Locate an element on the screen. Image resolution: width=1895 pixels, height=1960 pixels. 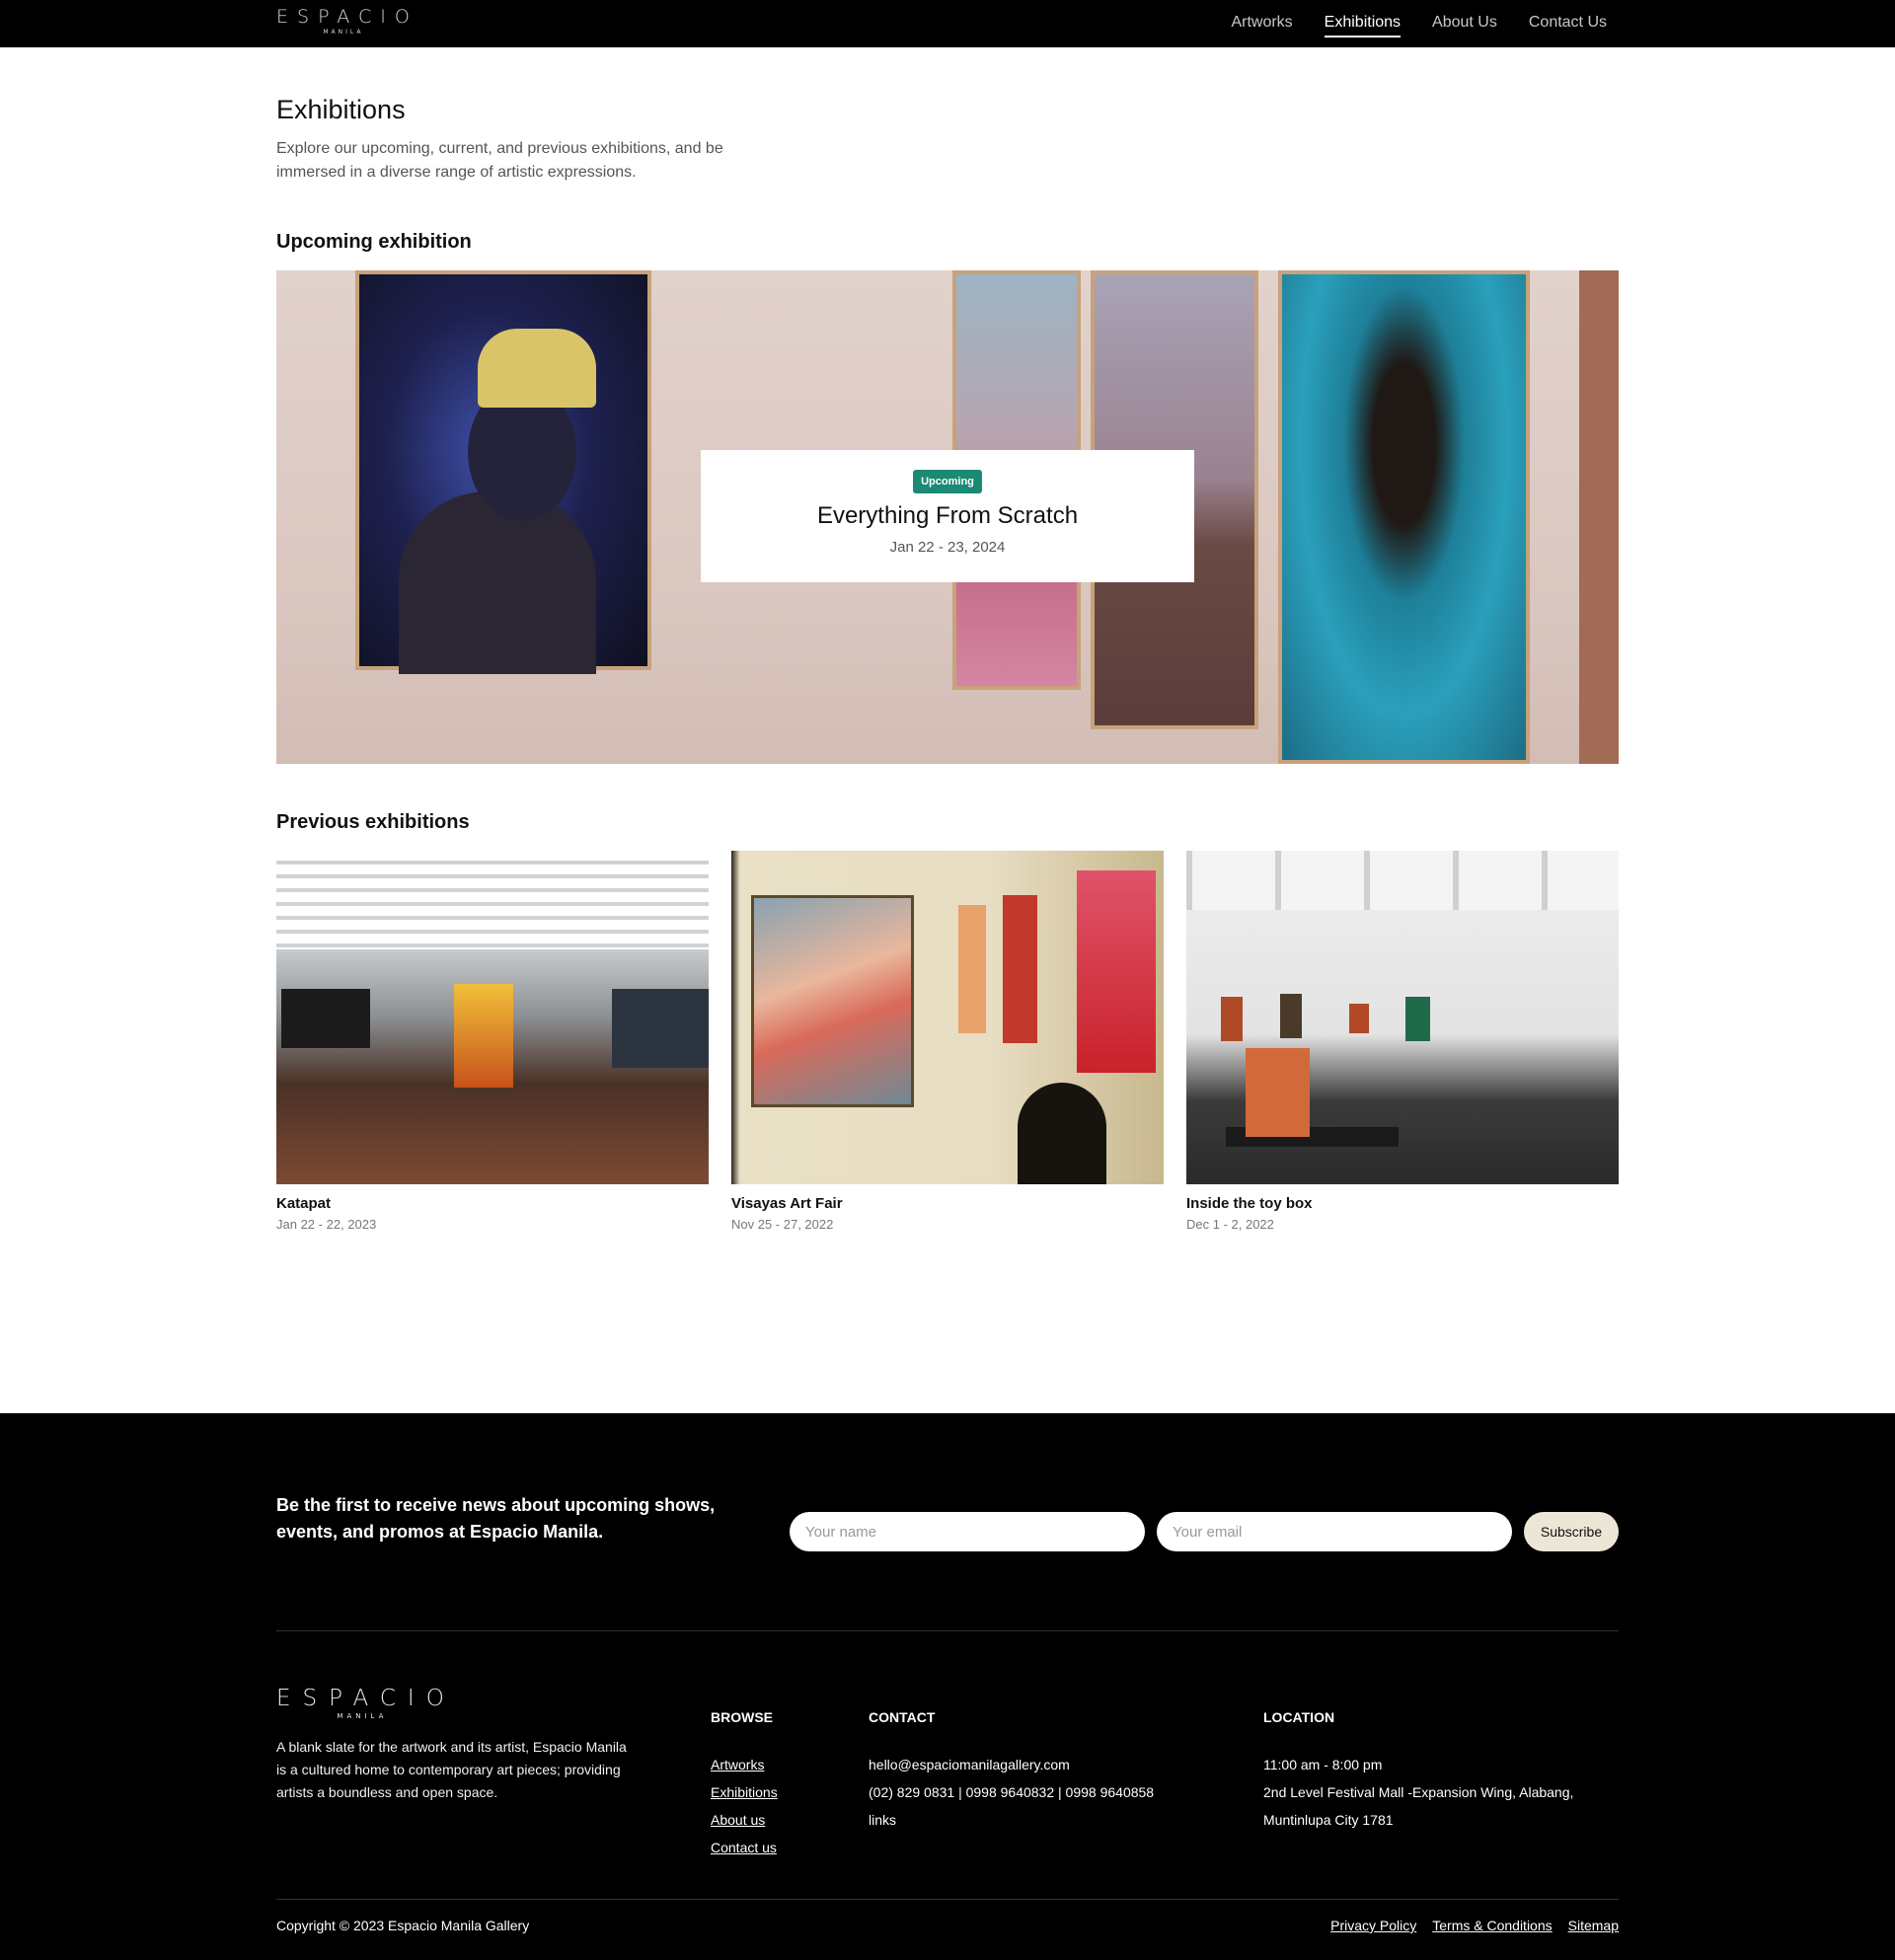
name-input is located at coordinates (968, 1531).